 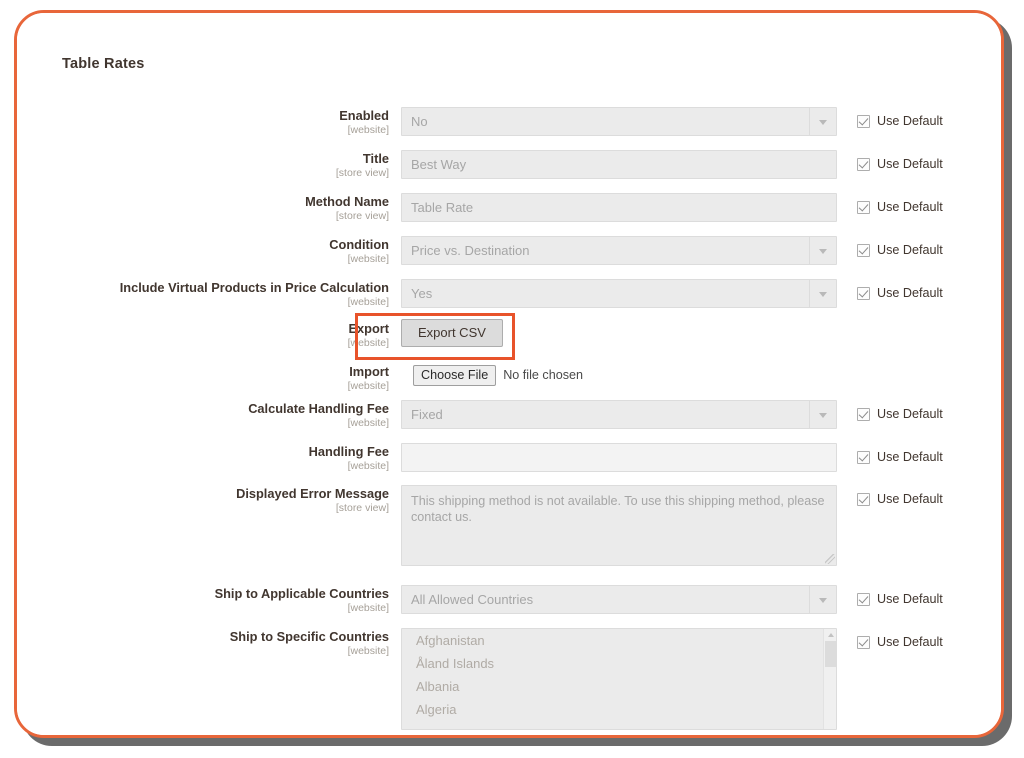 What do you see at coordinates (203, 600) in the screenshot?
I see `label-ship-applicable-countries: Ship to Applicable Countries [website]` at bounding box center [203, 600].